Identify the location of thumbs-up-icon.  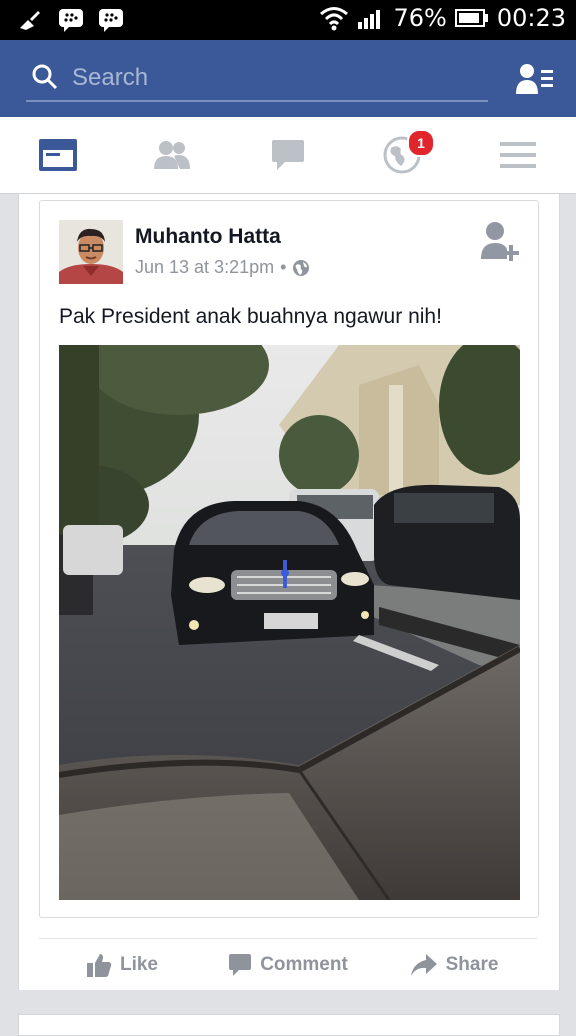
(99, 965).